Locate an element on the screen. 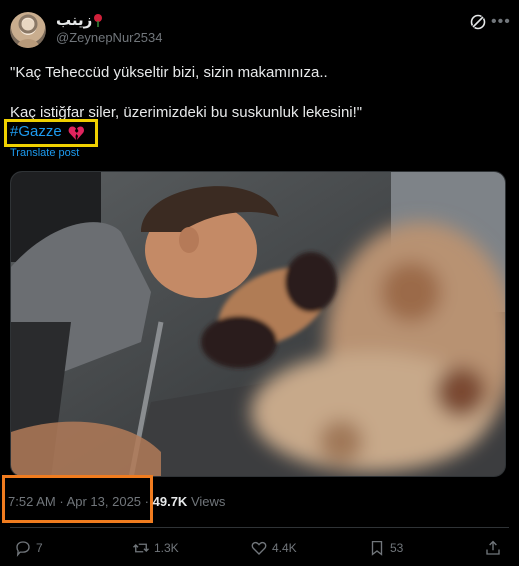  share-icon is located at coordinates (493, 547).